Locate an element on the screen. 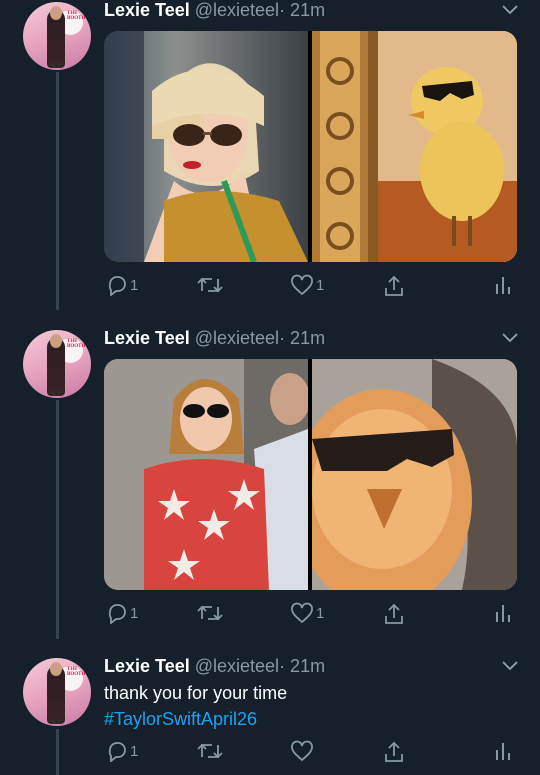 The width and height of the screenshot is (540, 775). tweet-actions: 1 is located at coordinates (270, 753).